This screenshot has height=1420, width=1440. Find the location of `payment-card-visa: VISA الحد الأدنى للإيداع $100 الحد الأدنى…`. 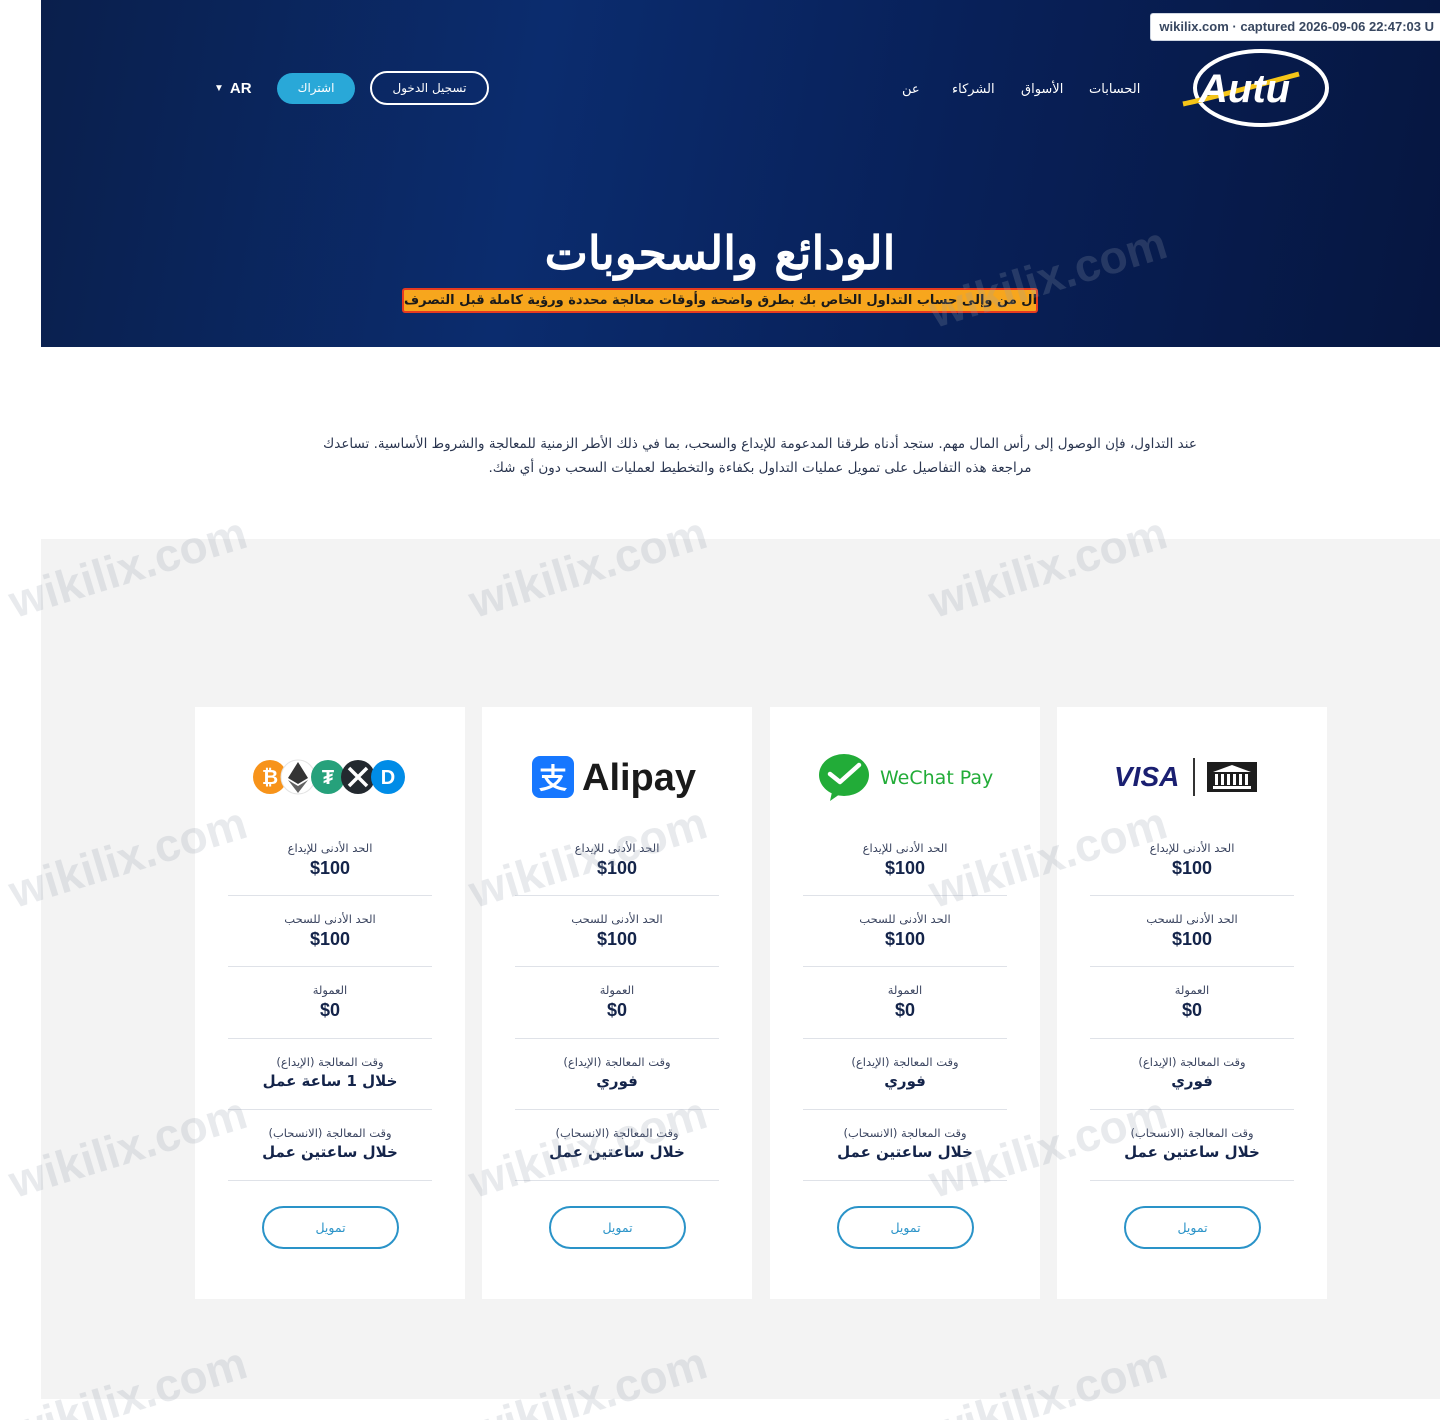

payment-card-visa: VISA الحد الأدنى للإيداع $100 الحد الأدنى… is located at coordinates (1192, 1003).